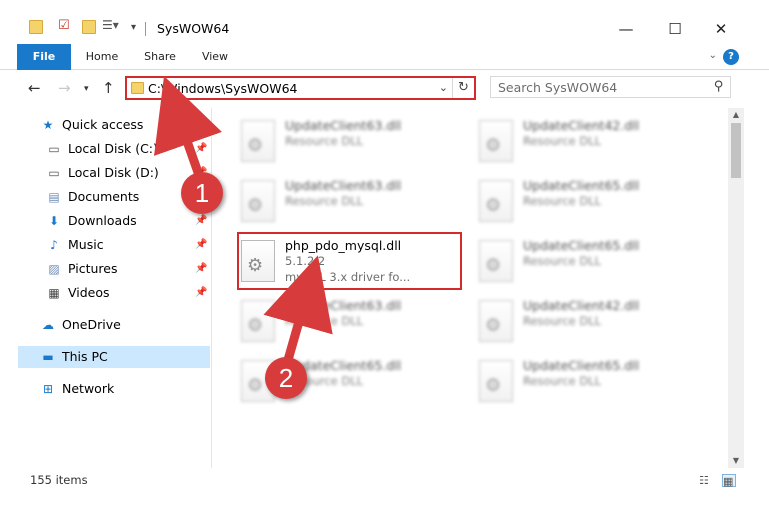 This screenshot has width=769, height=520. I want to click on sidebar-item-local-disk-d: ▭ Local Disk (D:), so click(102, 173).